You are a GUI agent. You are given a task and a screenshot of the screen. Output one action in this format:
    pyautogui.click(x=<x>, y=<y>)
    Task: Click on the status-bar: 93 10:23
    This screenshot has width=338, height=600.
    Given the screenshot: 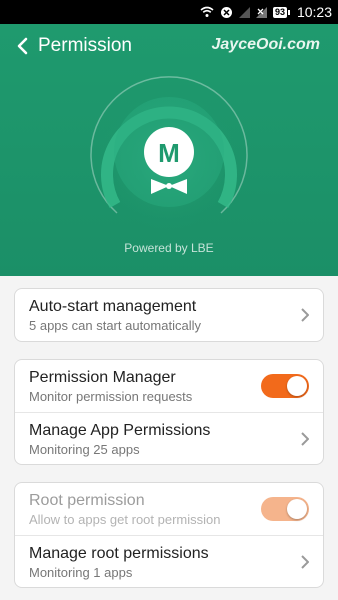 What is the action you would take?
    pyautogui.click(x=169, y=12)
    